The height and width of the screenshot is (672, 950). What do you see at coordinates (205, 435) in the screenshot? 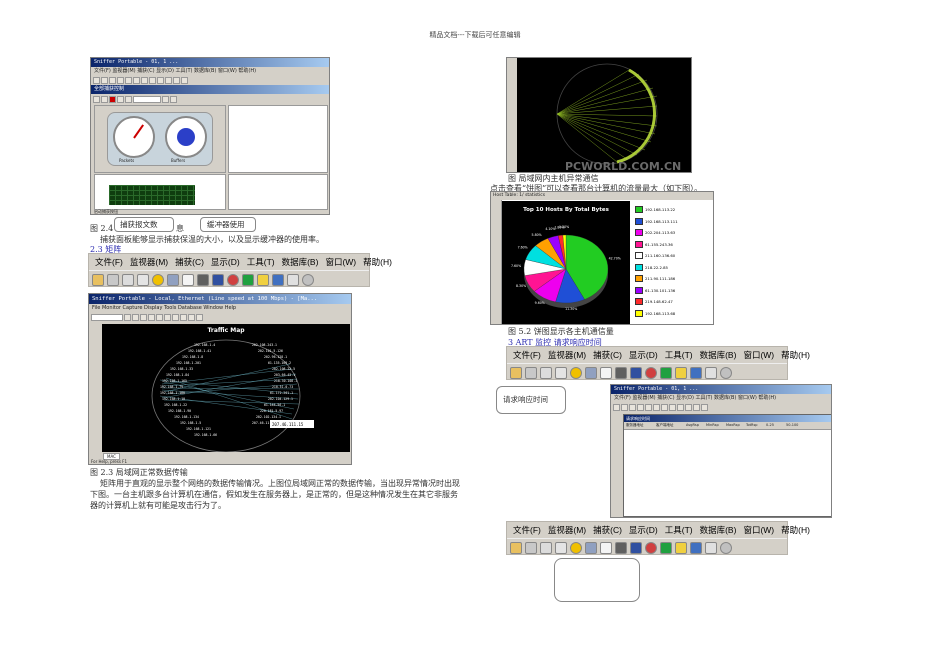
I see `svg-text: 192.168.1.66` at bounding box center [205, 435].